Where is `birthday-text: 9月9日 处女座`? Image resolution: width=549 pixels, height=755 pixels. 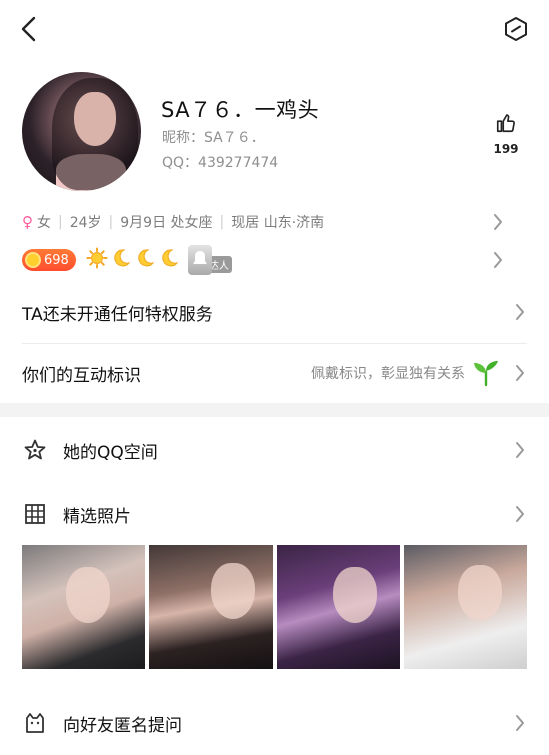
birthday-text: 9月9日 处女座 is located at coordinates (166, 223).